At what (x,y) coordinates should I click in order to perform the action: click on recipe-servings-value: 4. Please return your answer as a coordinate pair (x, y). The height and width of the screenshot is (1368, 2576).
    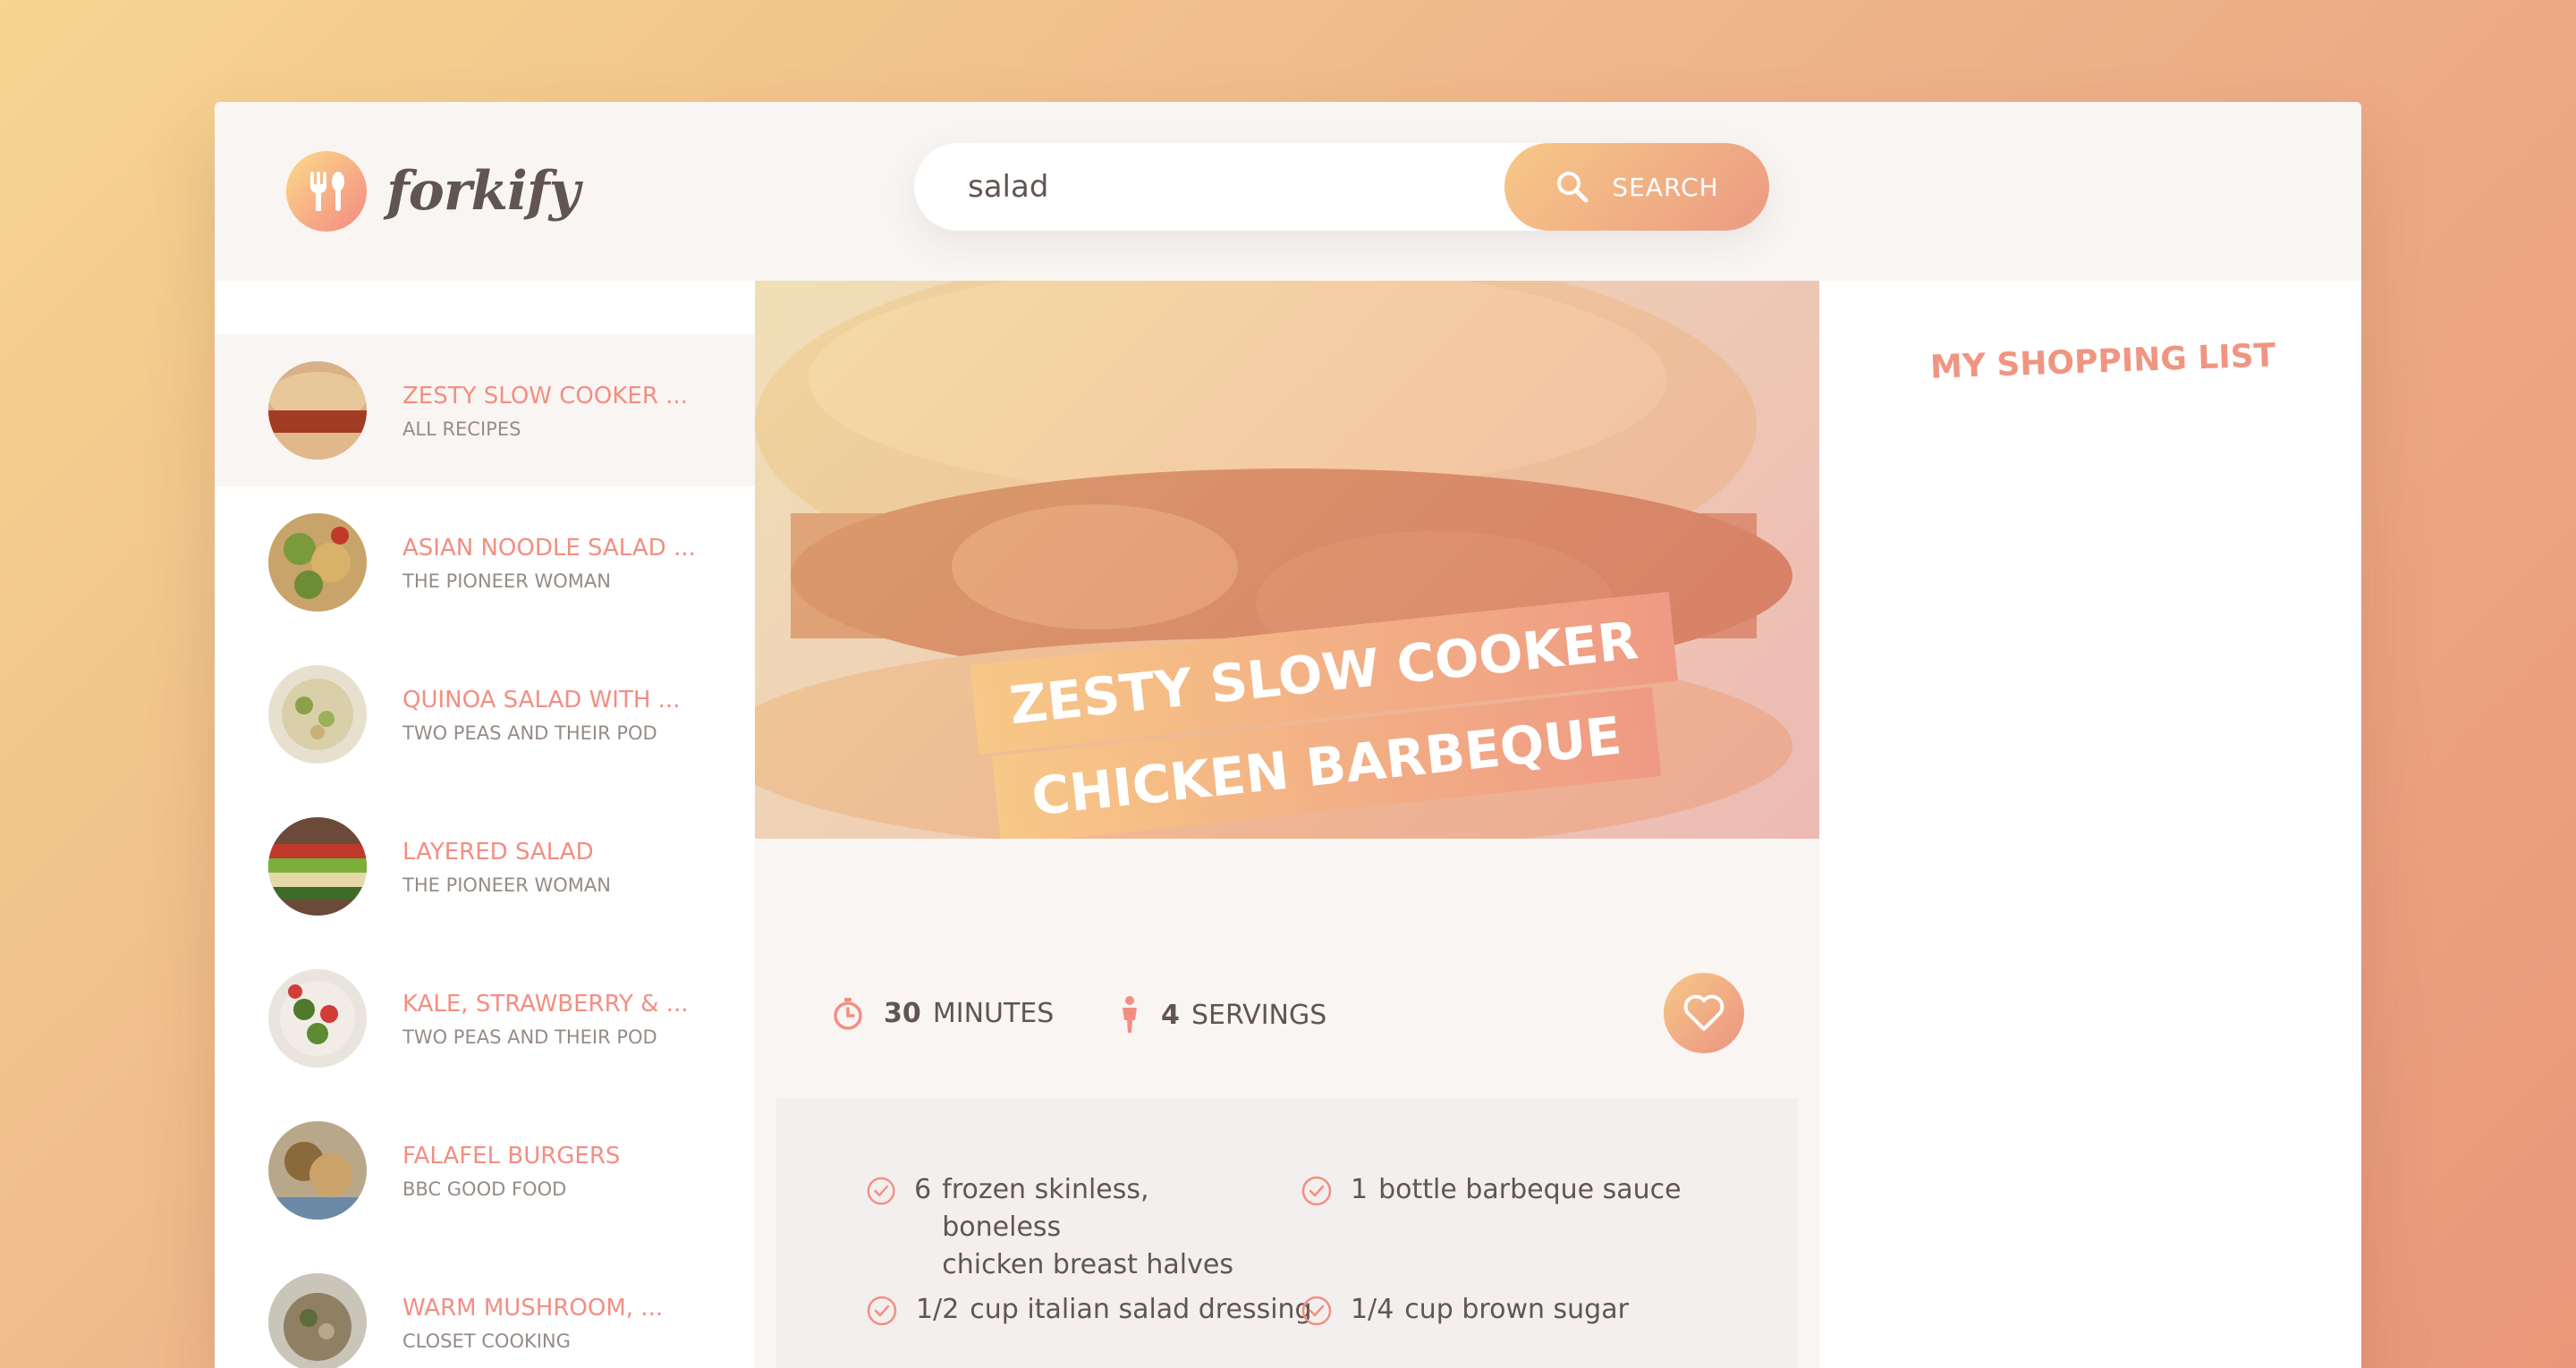
    Looking at the image, I should click on (1170, 1015).